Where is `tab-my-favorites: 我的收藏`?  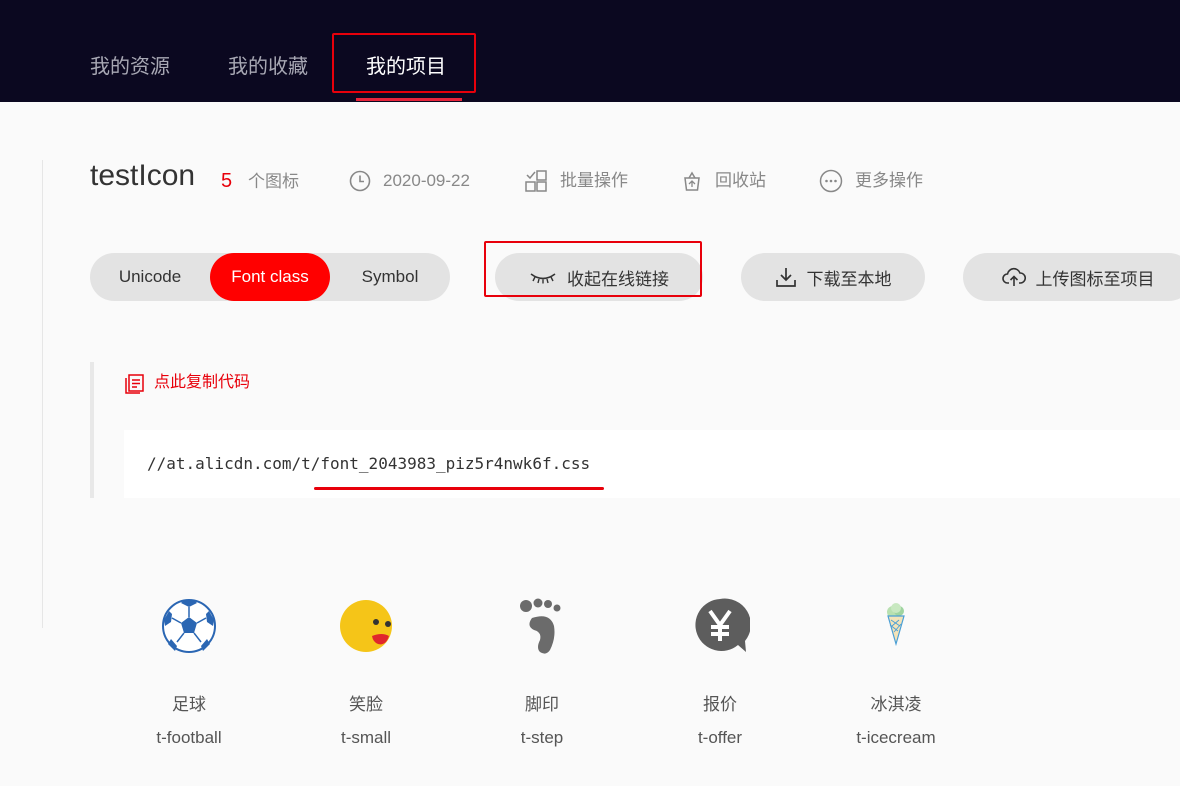 tab-my-favorites: 我的收藏 is located at coordinates (268, 67).